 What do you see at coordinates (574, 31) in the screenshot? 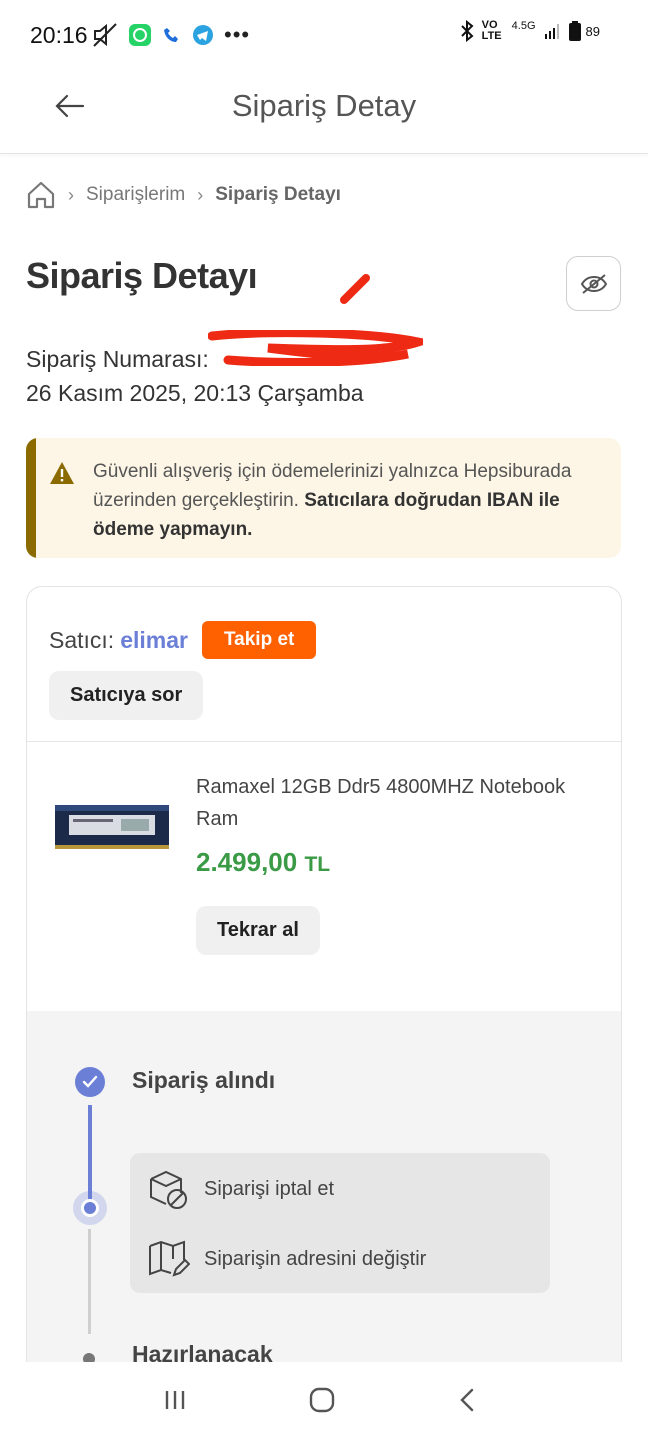
I see `battery-icon` at bounding box center [574, 31].